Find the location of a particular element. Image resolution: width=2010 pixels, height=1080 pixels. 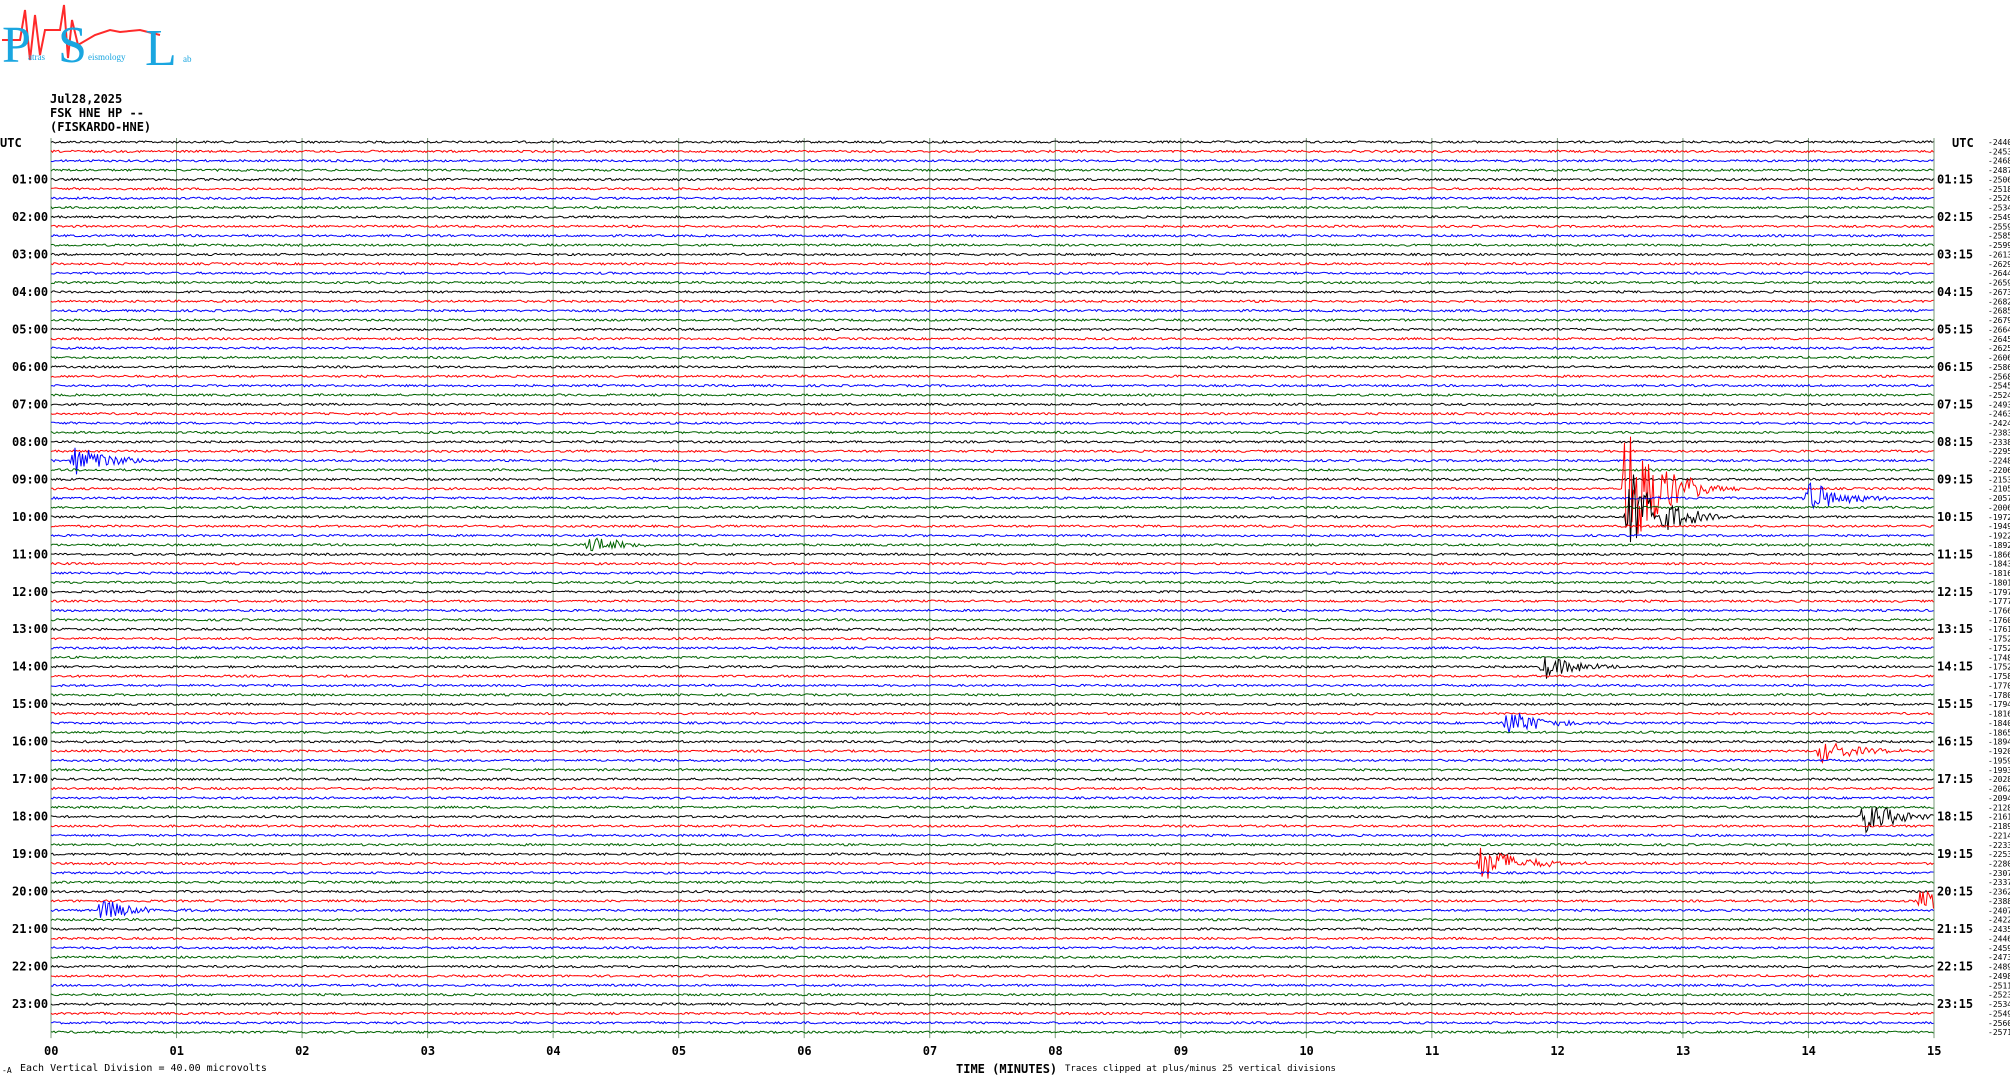

trace-offset-label: -2338 is located at coordinates (1999, 442).